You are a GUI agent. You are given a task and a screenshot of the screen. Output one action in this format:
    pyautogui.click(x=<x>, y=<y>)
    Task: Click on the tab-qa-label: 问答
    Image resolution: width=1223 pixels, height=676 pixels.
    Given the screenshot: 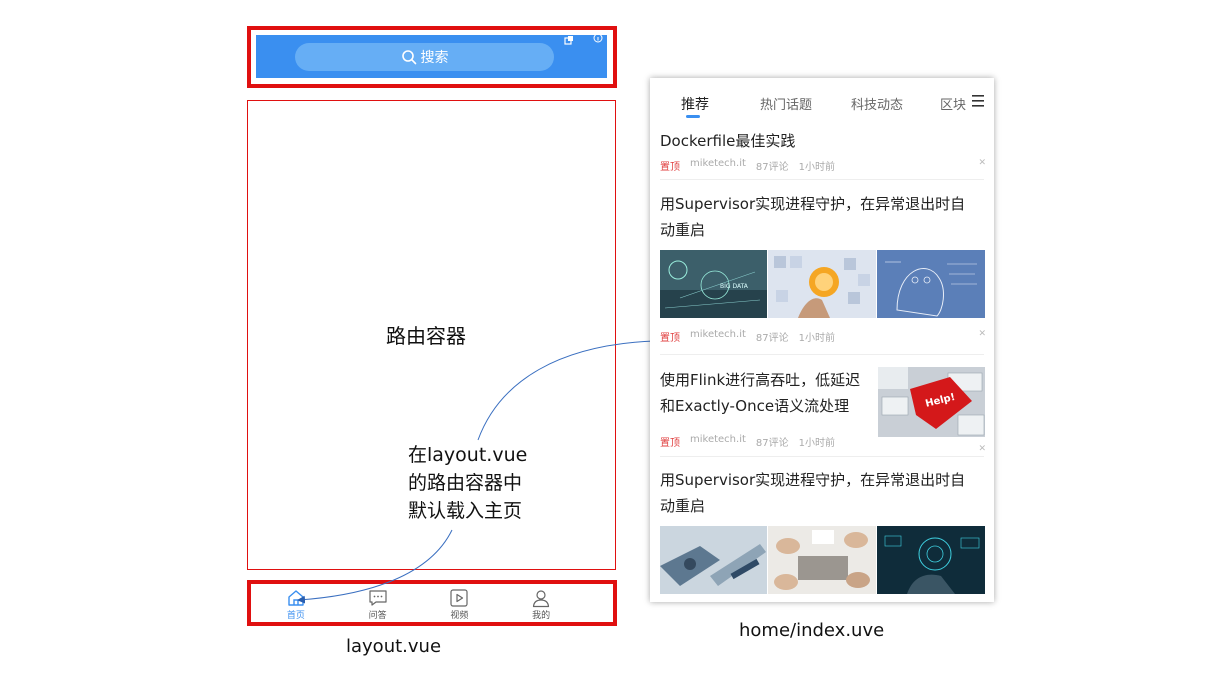 What is the action you would take?
    pyautogui.click(x=377, y=615)
    